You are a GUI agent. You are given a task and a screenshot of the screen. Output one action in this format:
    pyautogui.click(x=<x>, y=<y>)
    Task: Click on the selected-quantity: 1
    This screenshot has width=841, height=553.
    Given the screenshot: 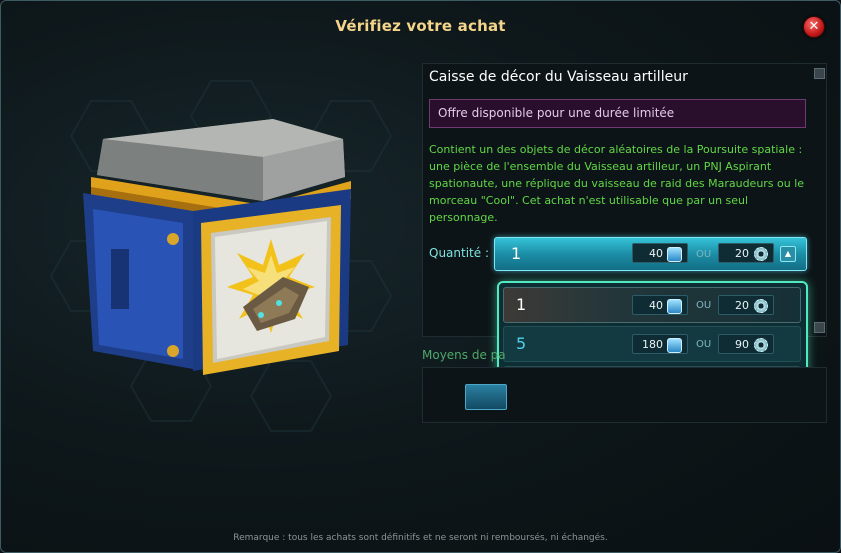 What is the action you would take?
    pyautogui.click(x=516, y=253)
    